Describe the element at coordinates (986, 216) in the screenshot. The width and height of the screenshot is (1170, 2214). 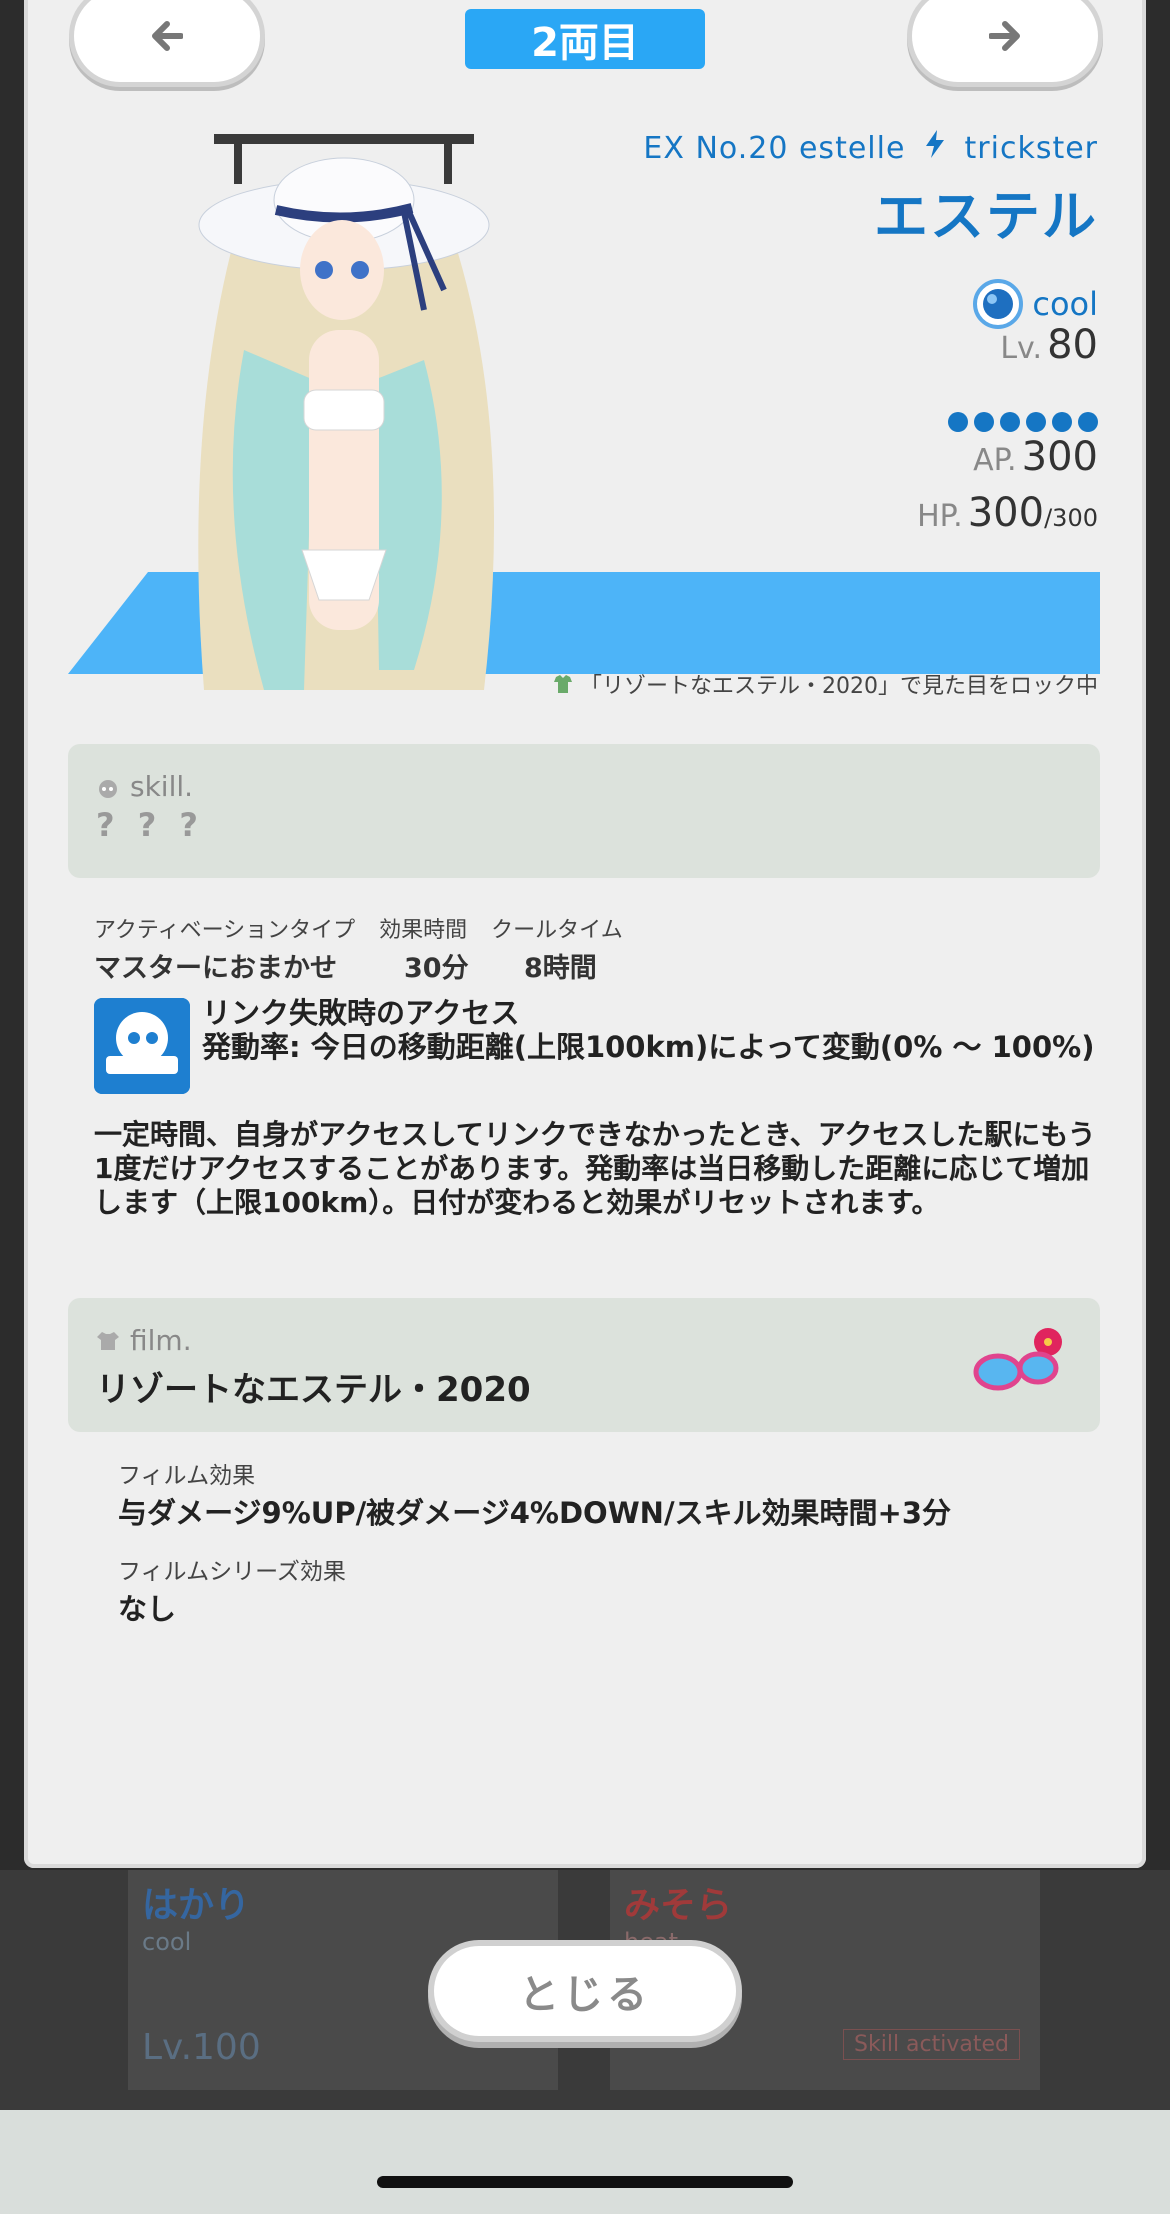
I see `character-name: エステル` at that location.